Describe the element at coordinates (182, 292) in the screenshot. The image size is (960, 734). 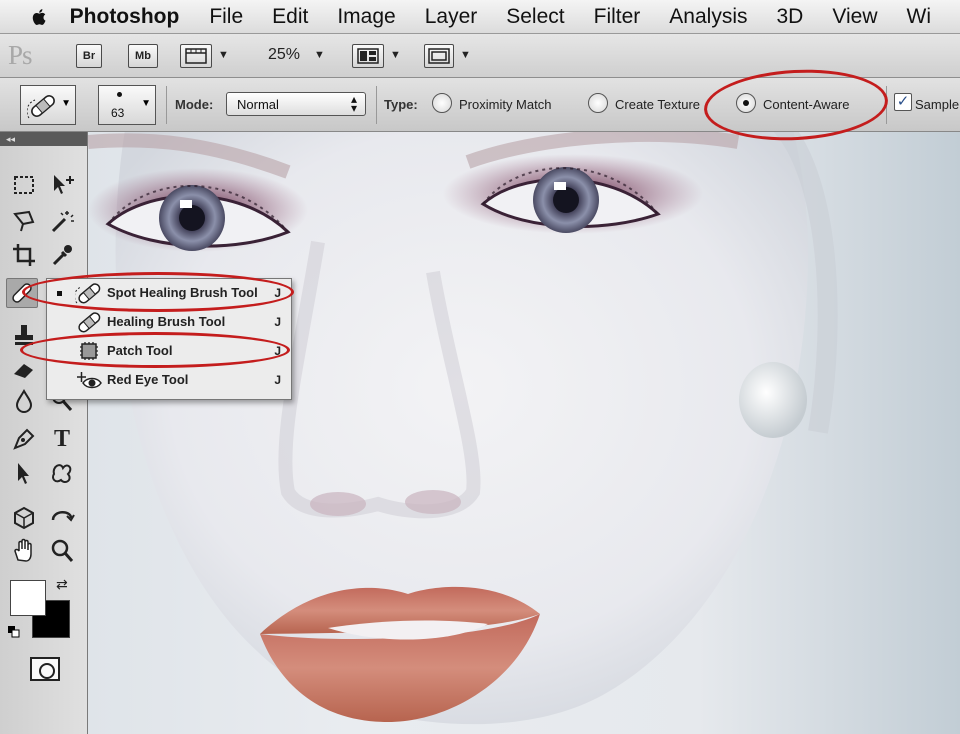
I see `flyout-item-label: Spot Healing Brush Tool` at that location.